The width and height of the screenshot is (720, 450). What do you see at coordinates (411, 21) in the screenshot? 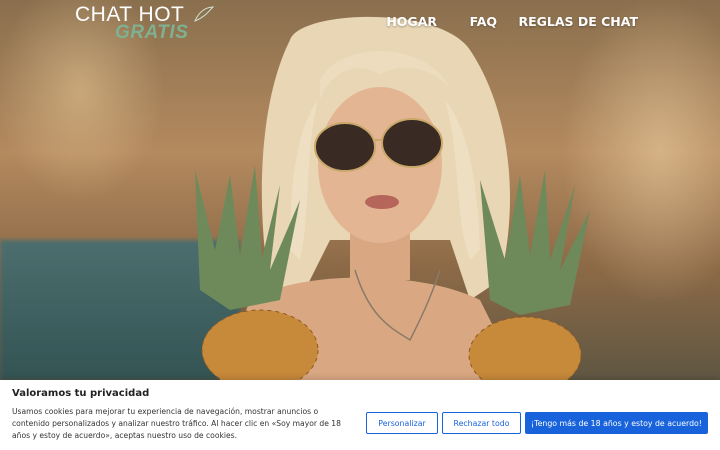
I see `nav-item-hogar: HOGAR` at bounding box center [411, 21].